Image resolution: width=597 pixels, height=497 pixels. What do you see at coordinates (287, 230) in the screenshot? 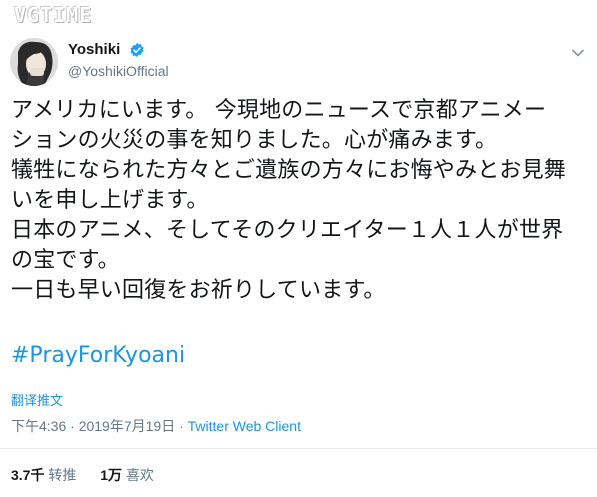
I see `tweet-line: 日本のアニメ、そしてそのクリエイター１人１人が世界` at bounding box center [287, 230].